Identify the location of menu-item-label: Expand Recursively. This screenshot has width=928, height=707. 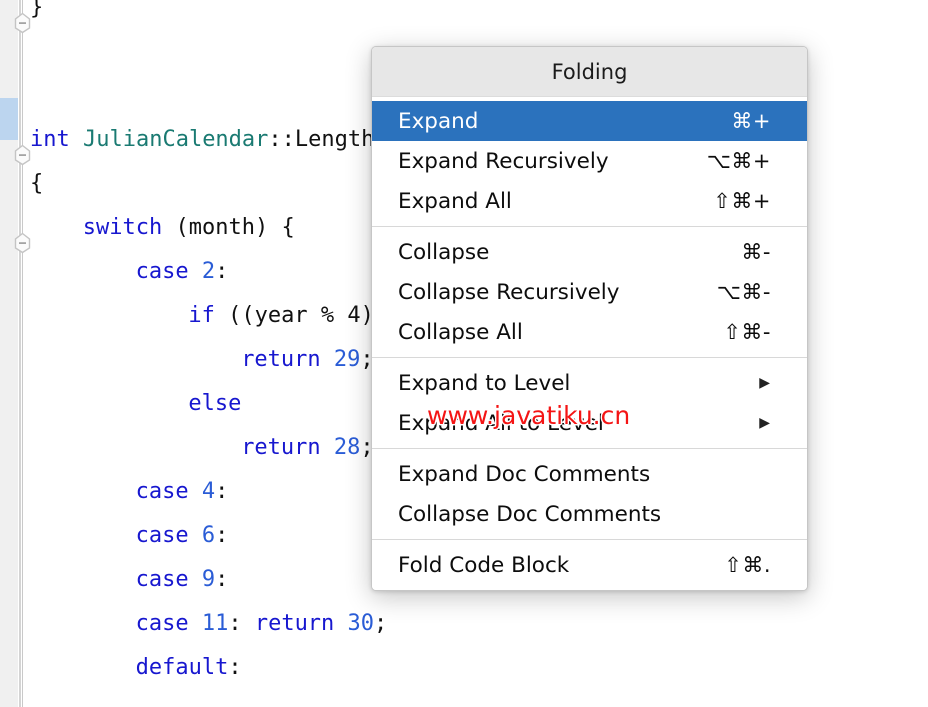
(503, 161).